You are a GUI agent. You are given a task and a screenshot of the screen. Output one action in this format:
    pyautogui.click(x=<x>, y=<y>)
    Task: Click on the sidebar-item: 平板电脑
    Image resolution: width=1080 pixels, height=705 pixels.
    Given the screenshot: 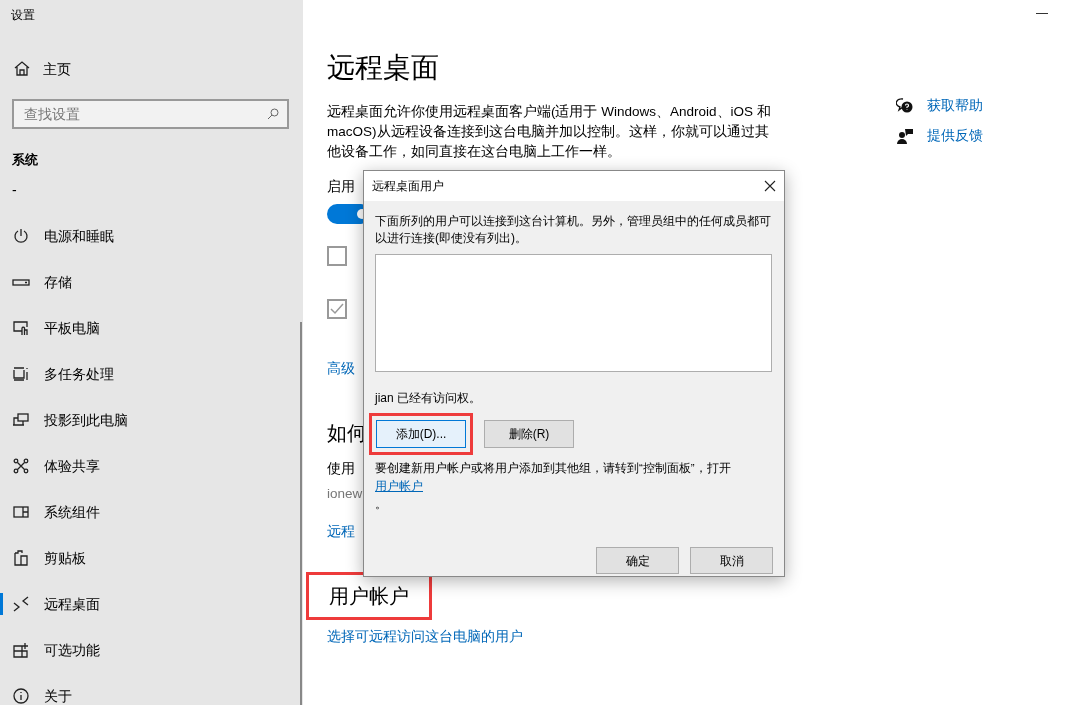 What is the action you would take?
    pyautogui.click(x=150, y=328)
    